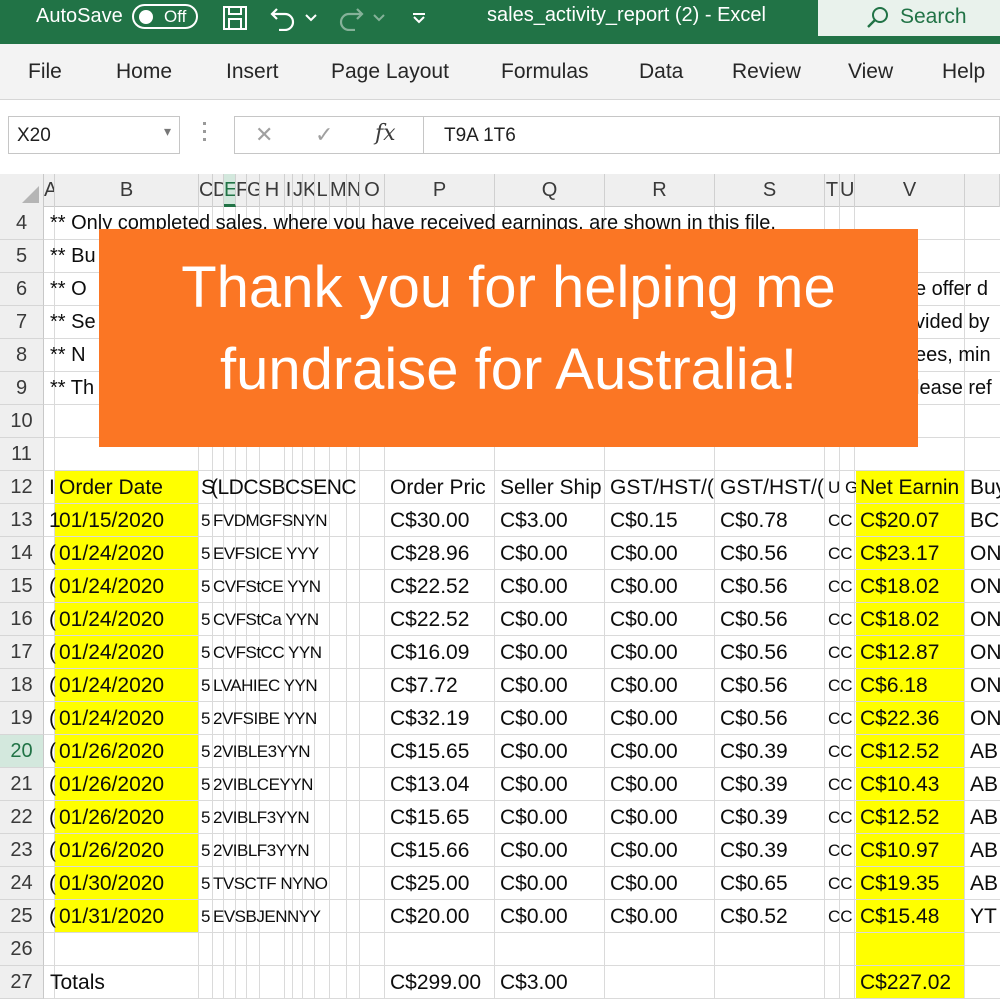 Image resolution: width=1000 pixels, height=1000 pixels. Describe the element at coordinates (912, 487) in the screenshot. I see `header-net-earnings: Net Earnin` at that location.